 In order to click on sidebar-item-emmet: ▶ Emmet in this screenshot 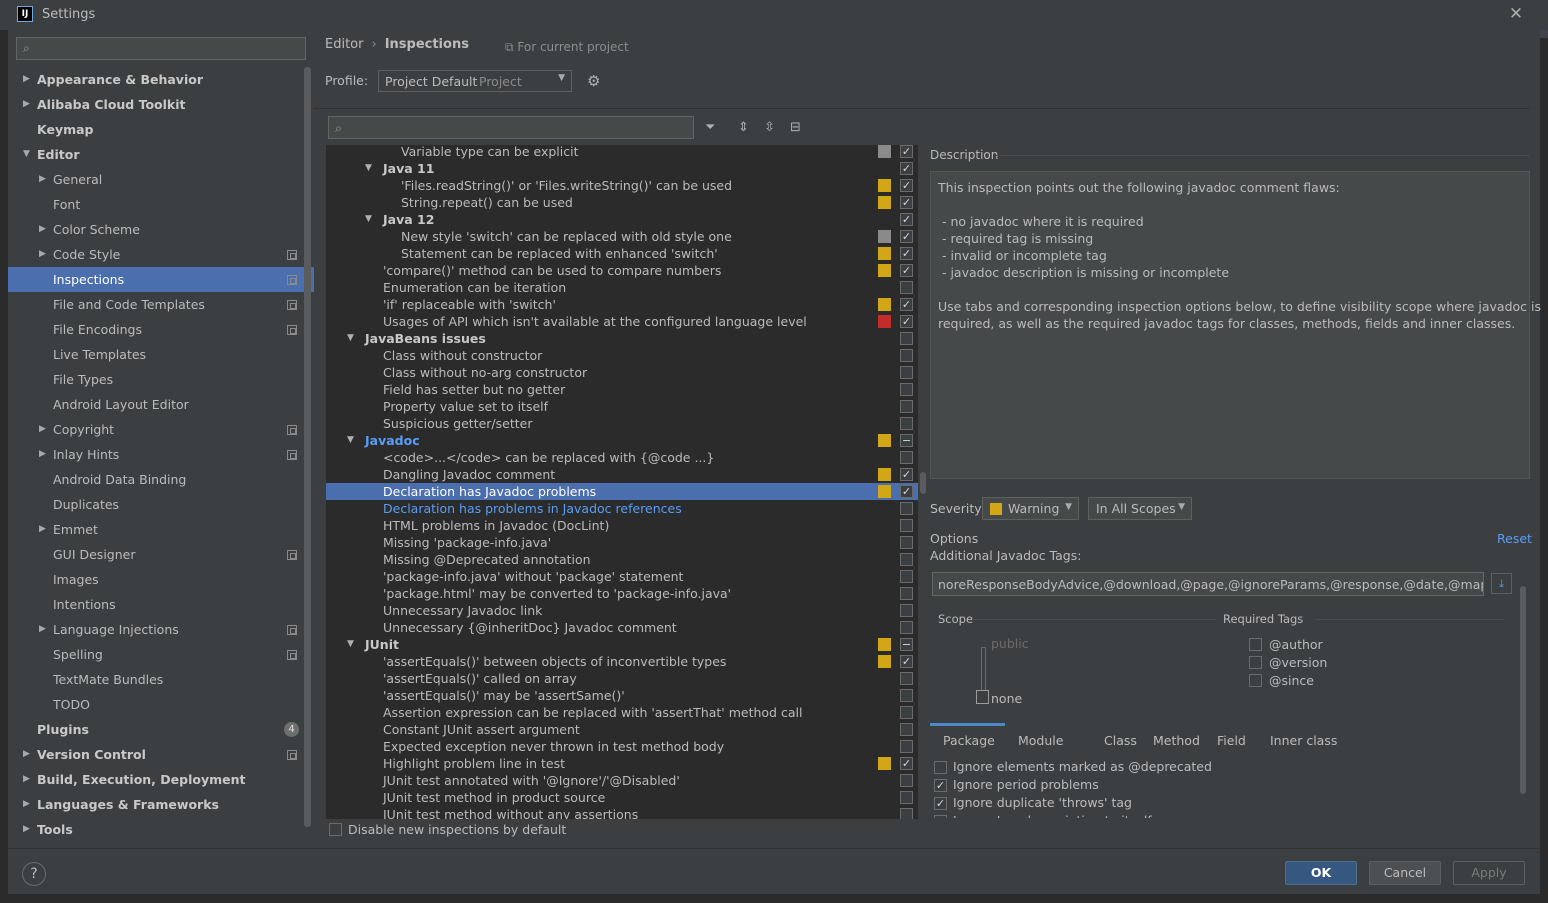, I will do `click(161, 529)`.